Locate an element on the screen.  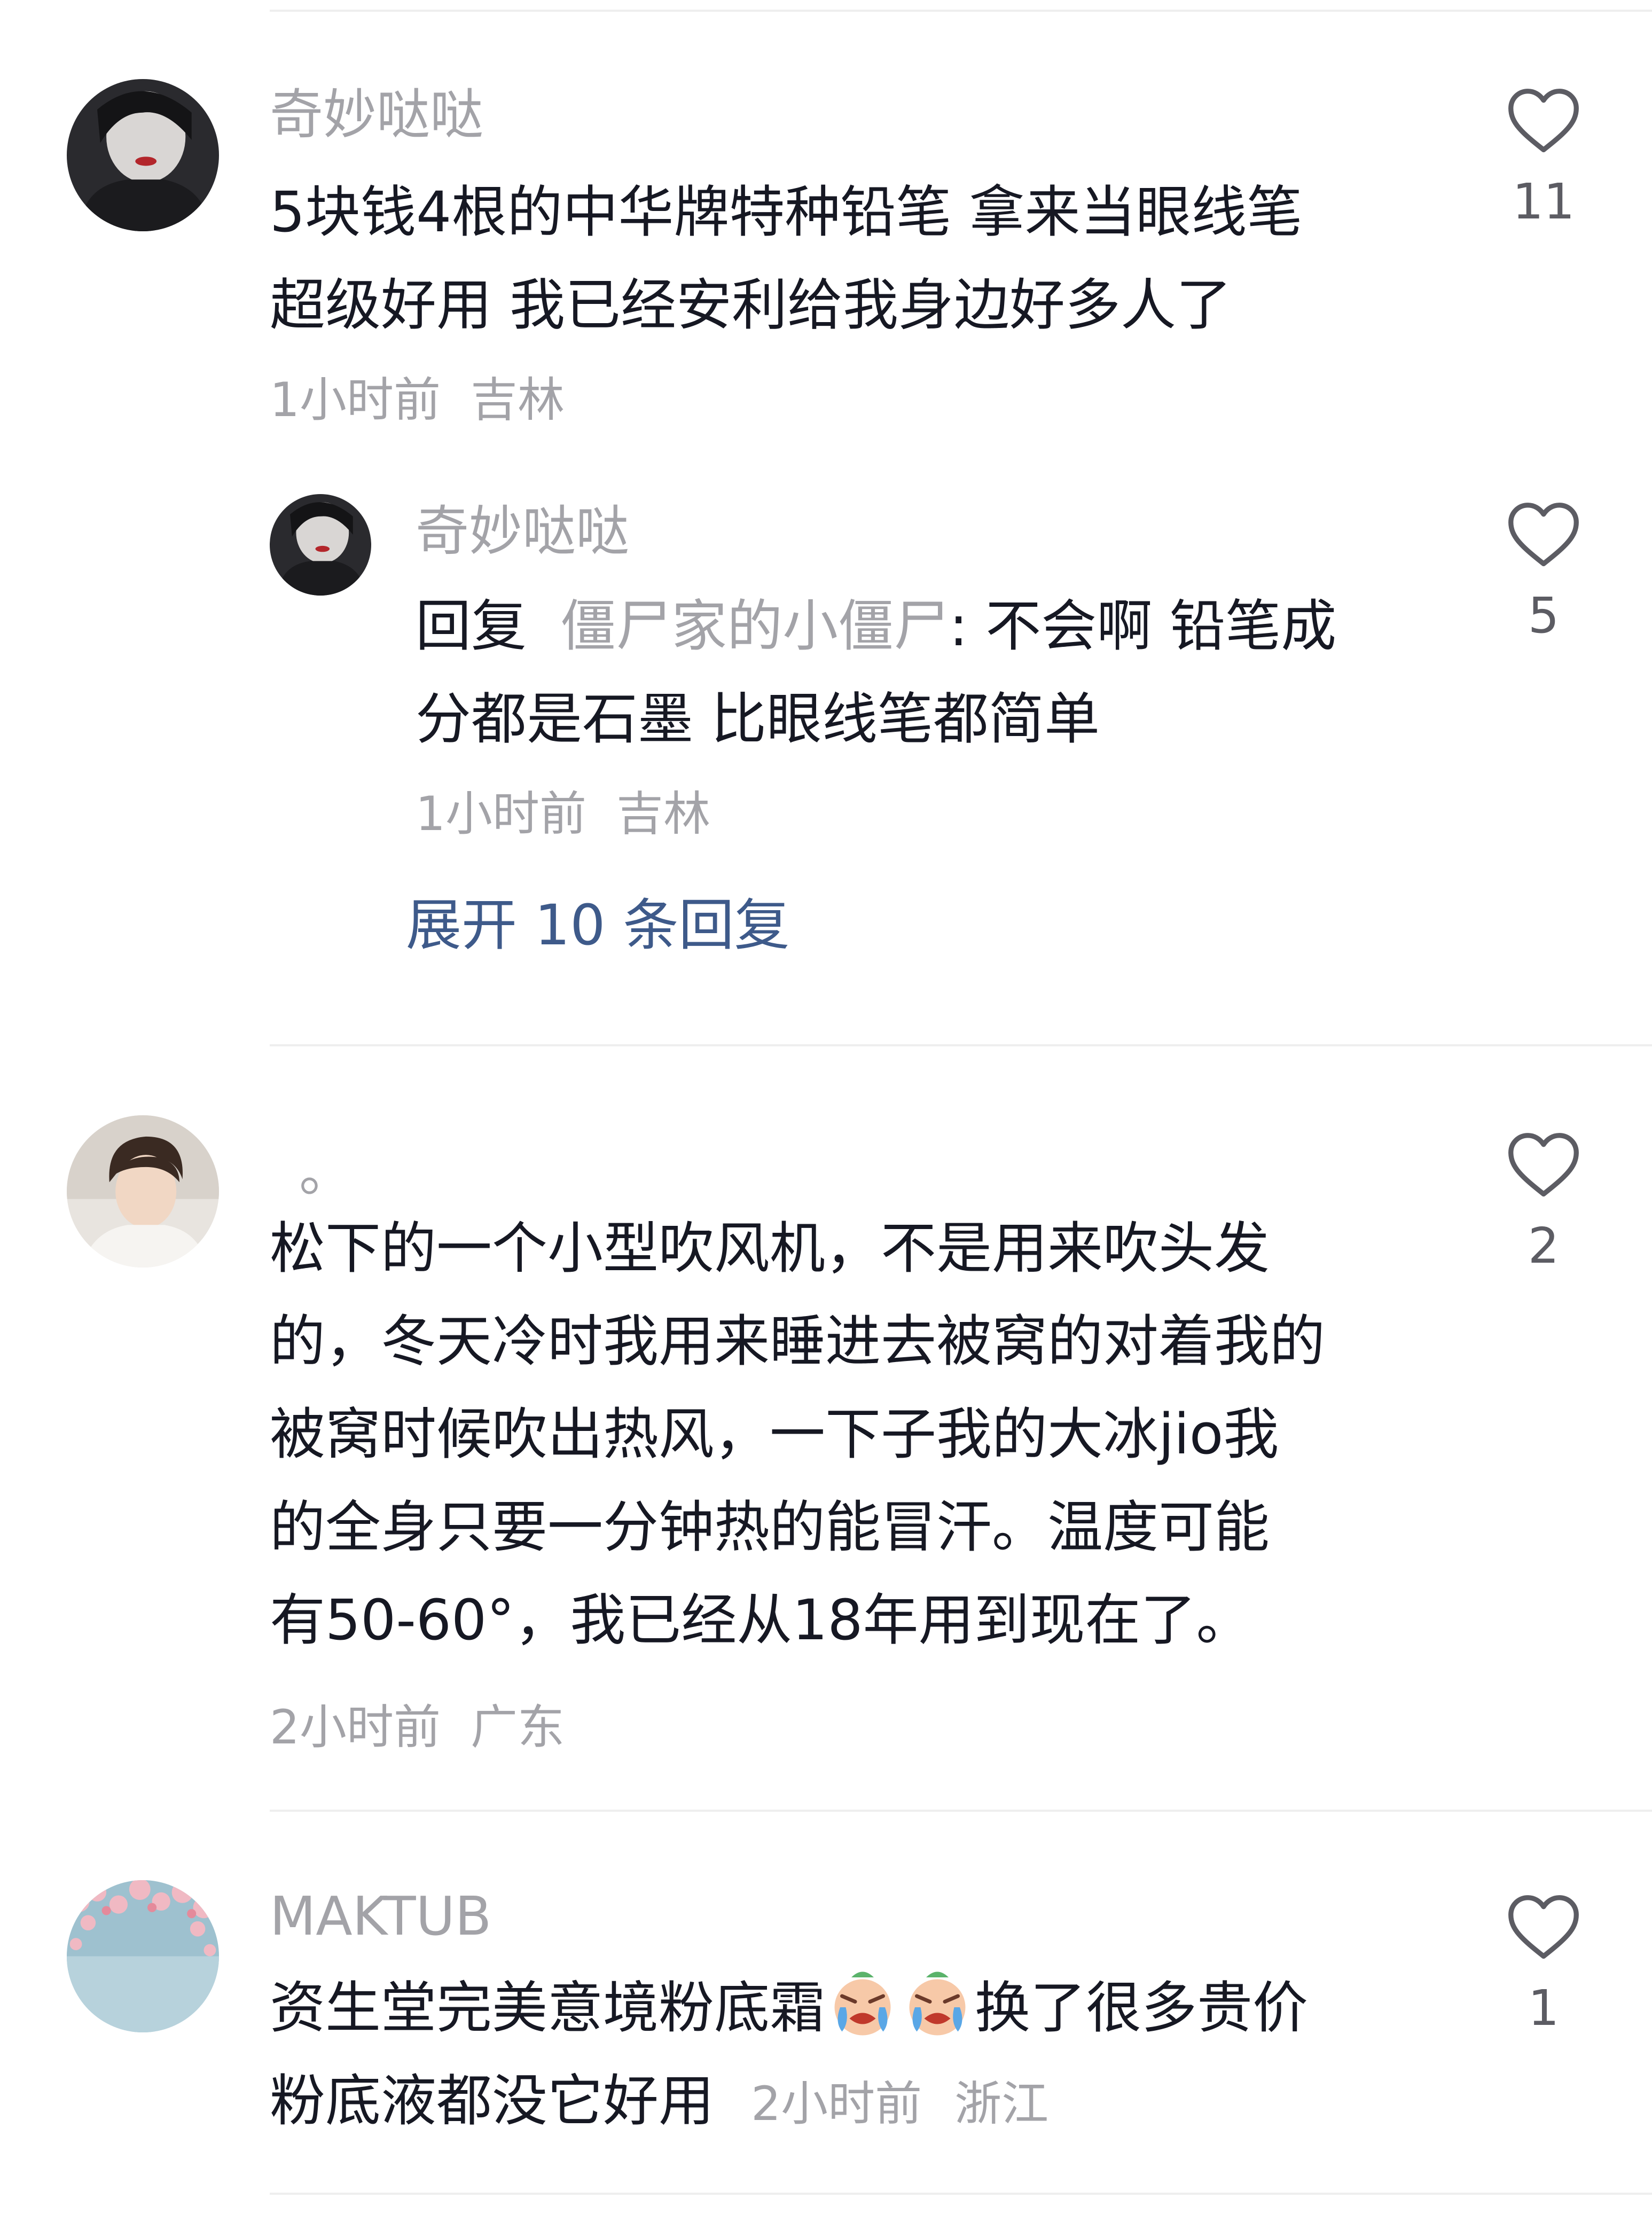
like-button: 11 is located at coordinates (1543, 155).